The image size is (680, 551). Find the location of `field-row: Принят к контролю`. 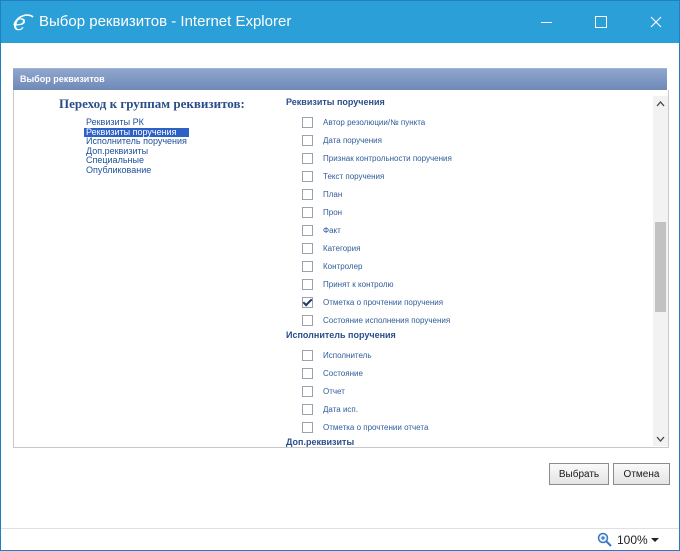

field-row: Принят к контролю is located at coordinates (468, 284).